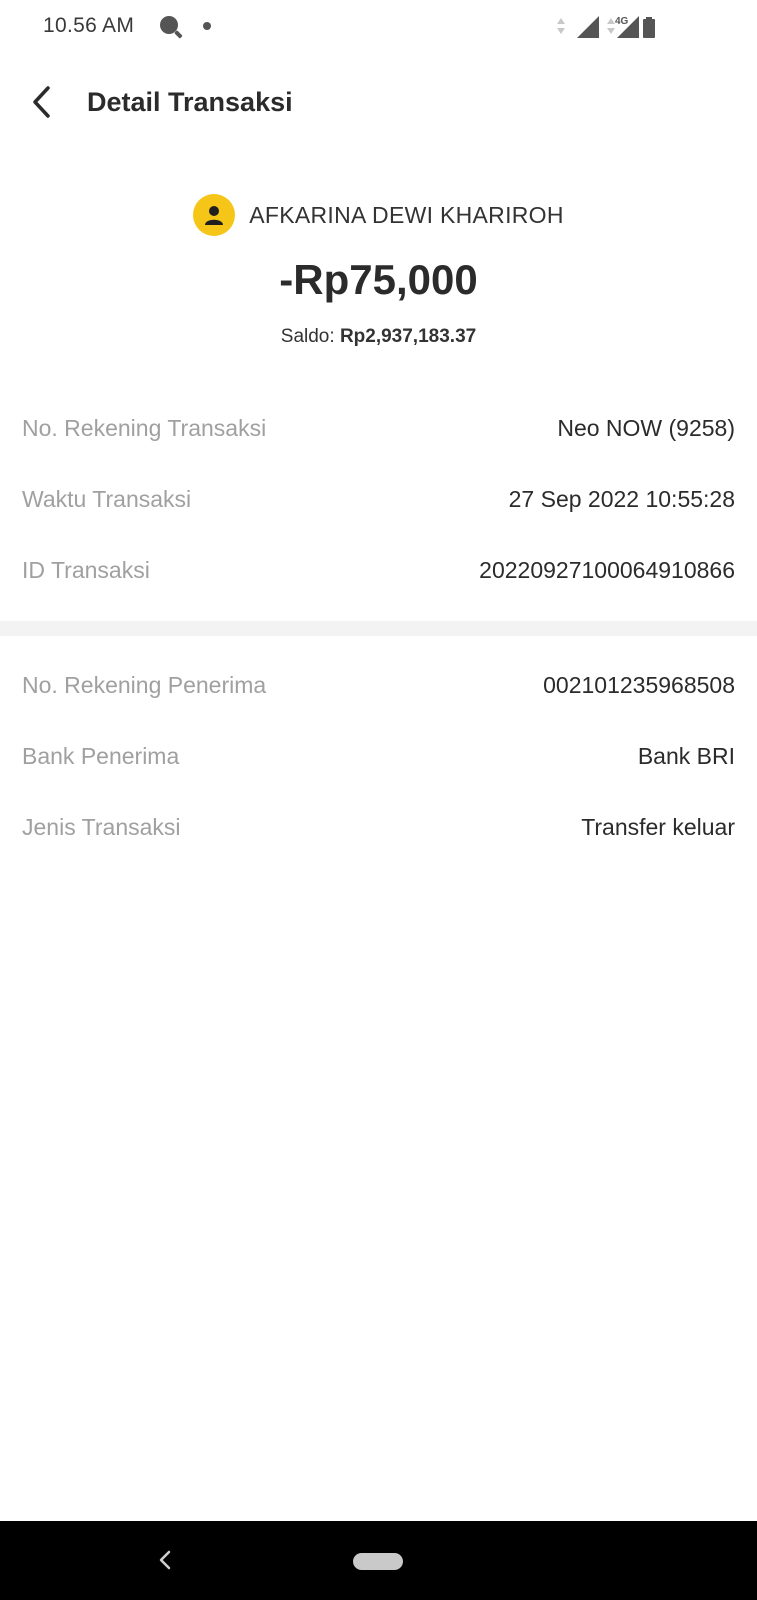  What do you see at coordinates (144, 685) in the screenshot?
I see `detail-label: No. Rekening Penerima` at bounding box center [144, 685].